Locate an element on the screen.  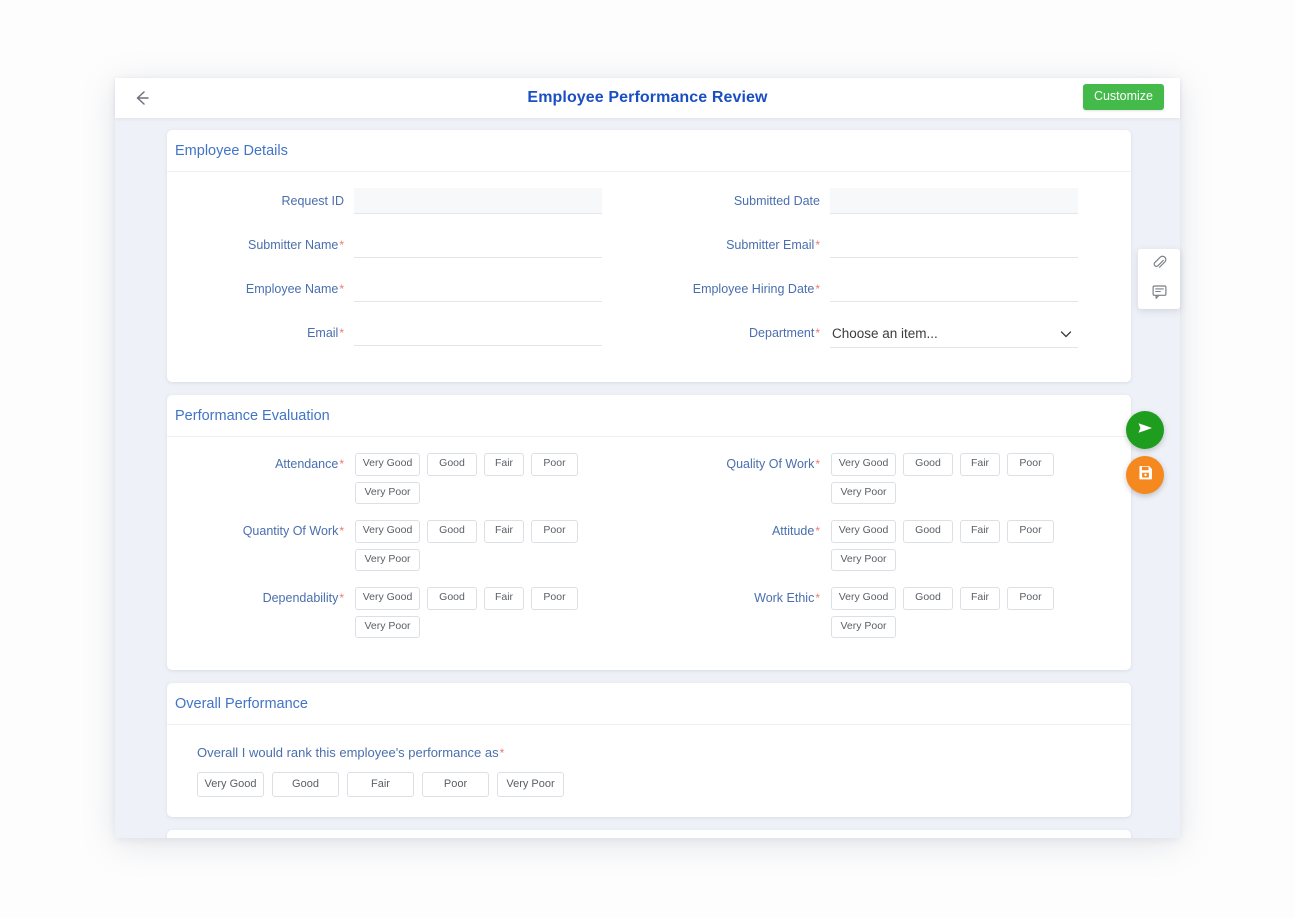
send-icon is located at coordinates (1145, 430).